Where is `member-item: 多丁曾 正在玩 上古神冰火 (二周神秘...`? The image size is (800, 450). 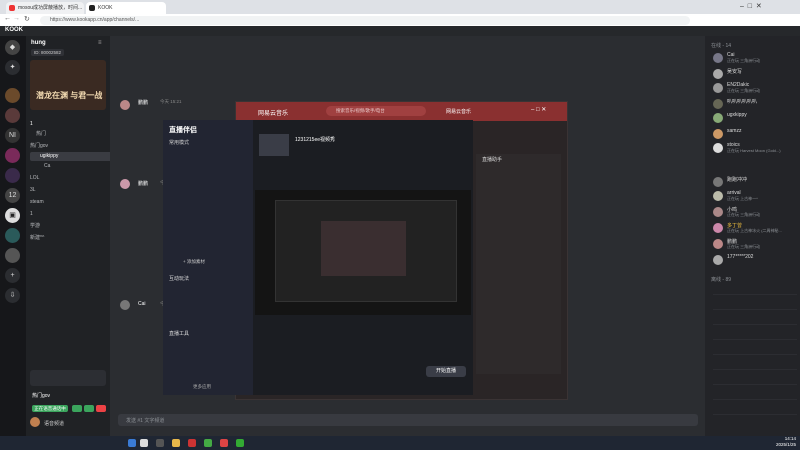
member-item: 多丁曾 正在玩 上古神冰火 (二周神秘... is located at coordinates (755, 229).